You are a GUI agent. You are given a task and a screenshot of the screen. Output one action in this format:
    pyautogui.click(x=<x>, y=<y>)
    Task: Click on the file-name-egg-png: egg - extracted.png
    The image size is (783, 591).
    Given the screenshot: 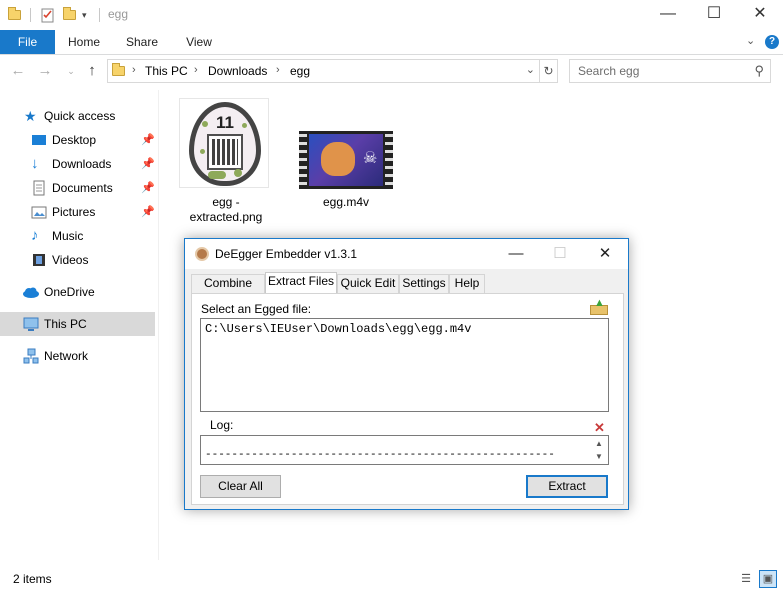 What is the action you would take?
    pyautogui.click(x=226, y=210)
    